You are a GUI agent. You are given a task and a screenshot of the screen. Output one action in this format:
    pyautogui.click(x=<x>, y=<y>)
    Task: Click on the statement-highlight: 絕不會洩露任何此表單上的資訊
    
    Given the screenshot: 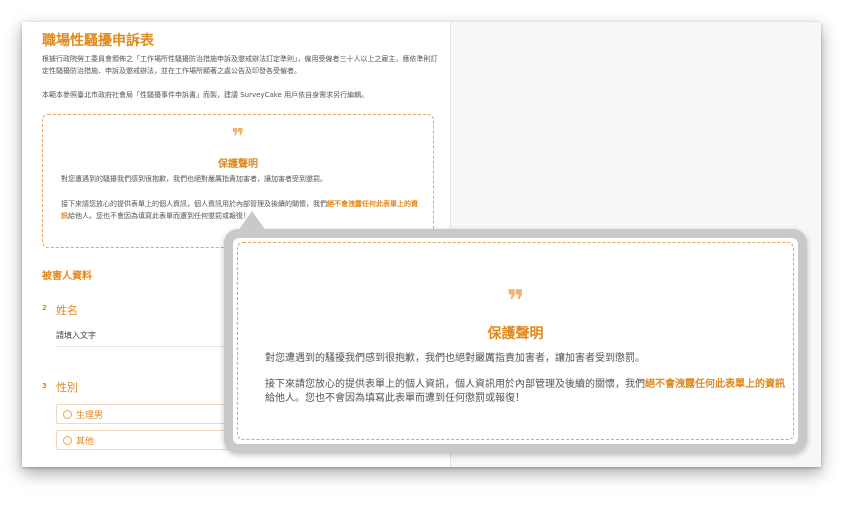 What is the action you would take?
    pyautogui.click(x=715, y=384)
    